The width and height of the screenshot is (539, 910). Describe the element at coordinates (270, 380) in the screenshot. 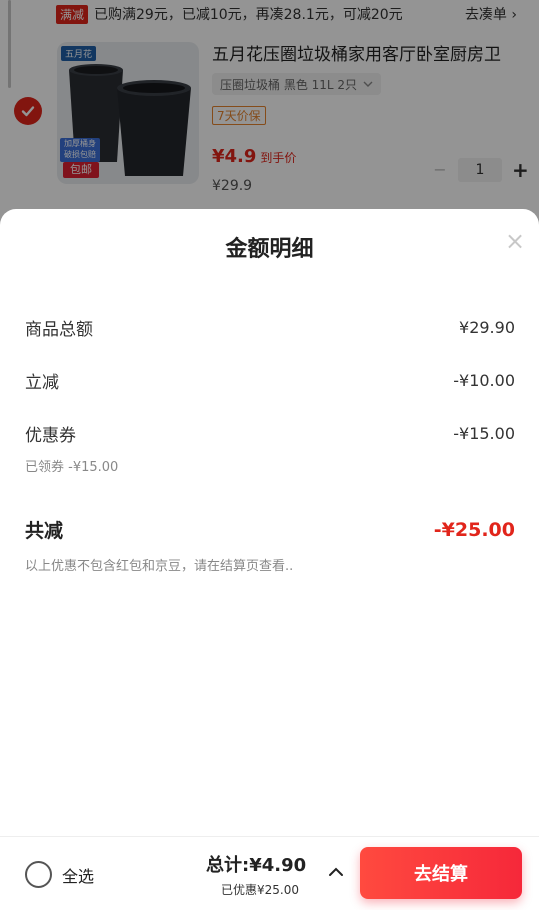

I see `row-instant-discount: 立减 -¥10.00` at that location.